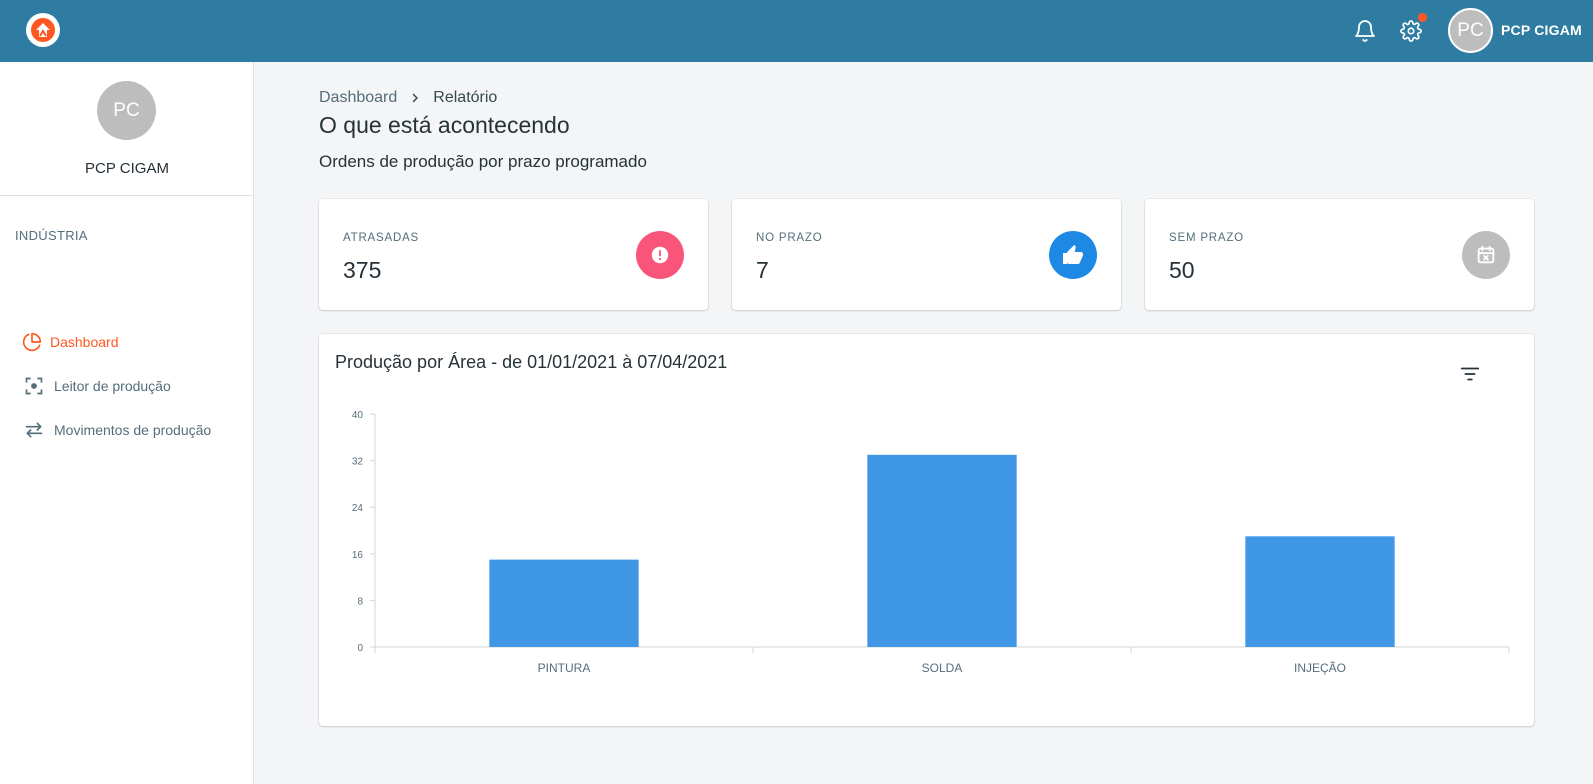 The image size is (1593, 784). What do you see at coordinates (362, 270) in the screenshot?
I see `card-value: 375` at bounding box center [362, 270].